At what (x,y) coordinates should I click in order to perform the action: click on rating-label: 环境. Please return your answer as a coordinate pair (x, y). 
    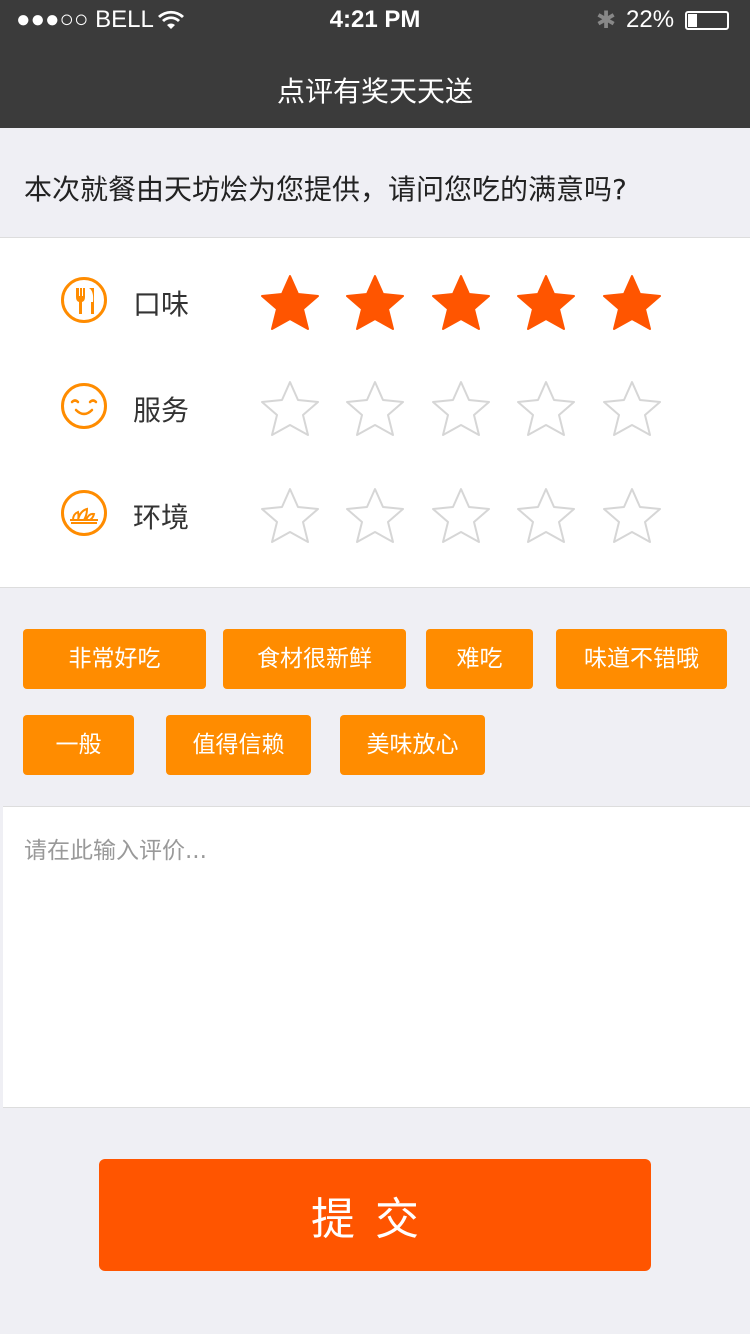
    Looking at the image, I should click on (161, 517).